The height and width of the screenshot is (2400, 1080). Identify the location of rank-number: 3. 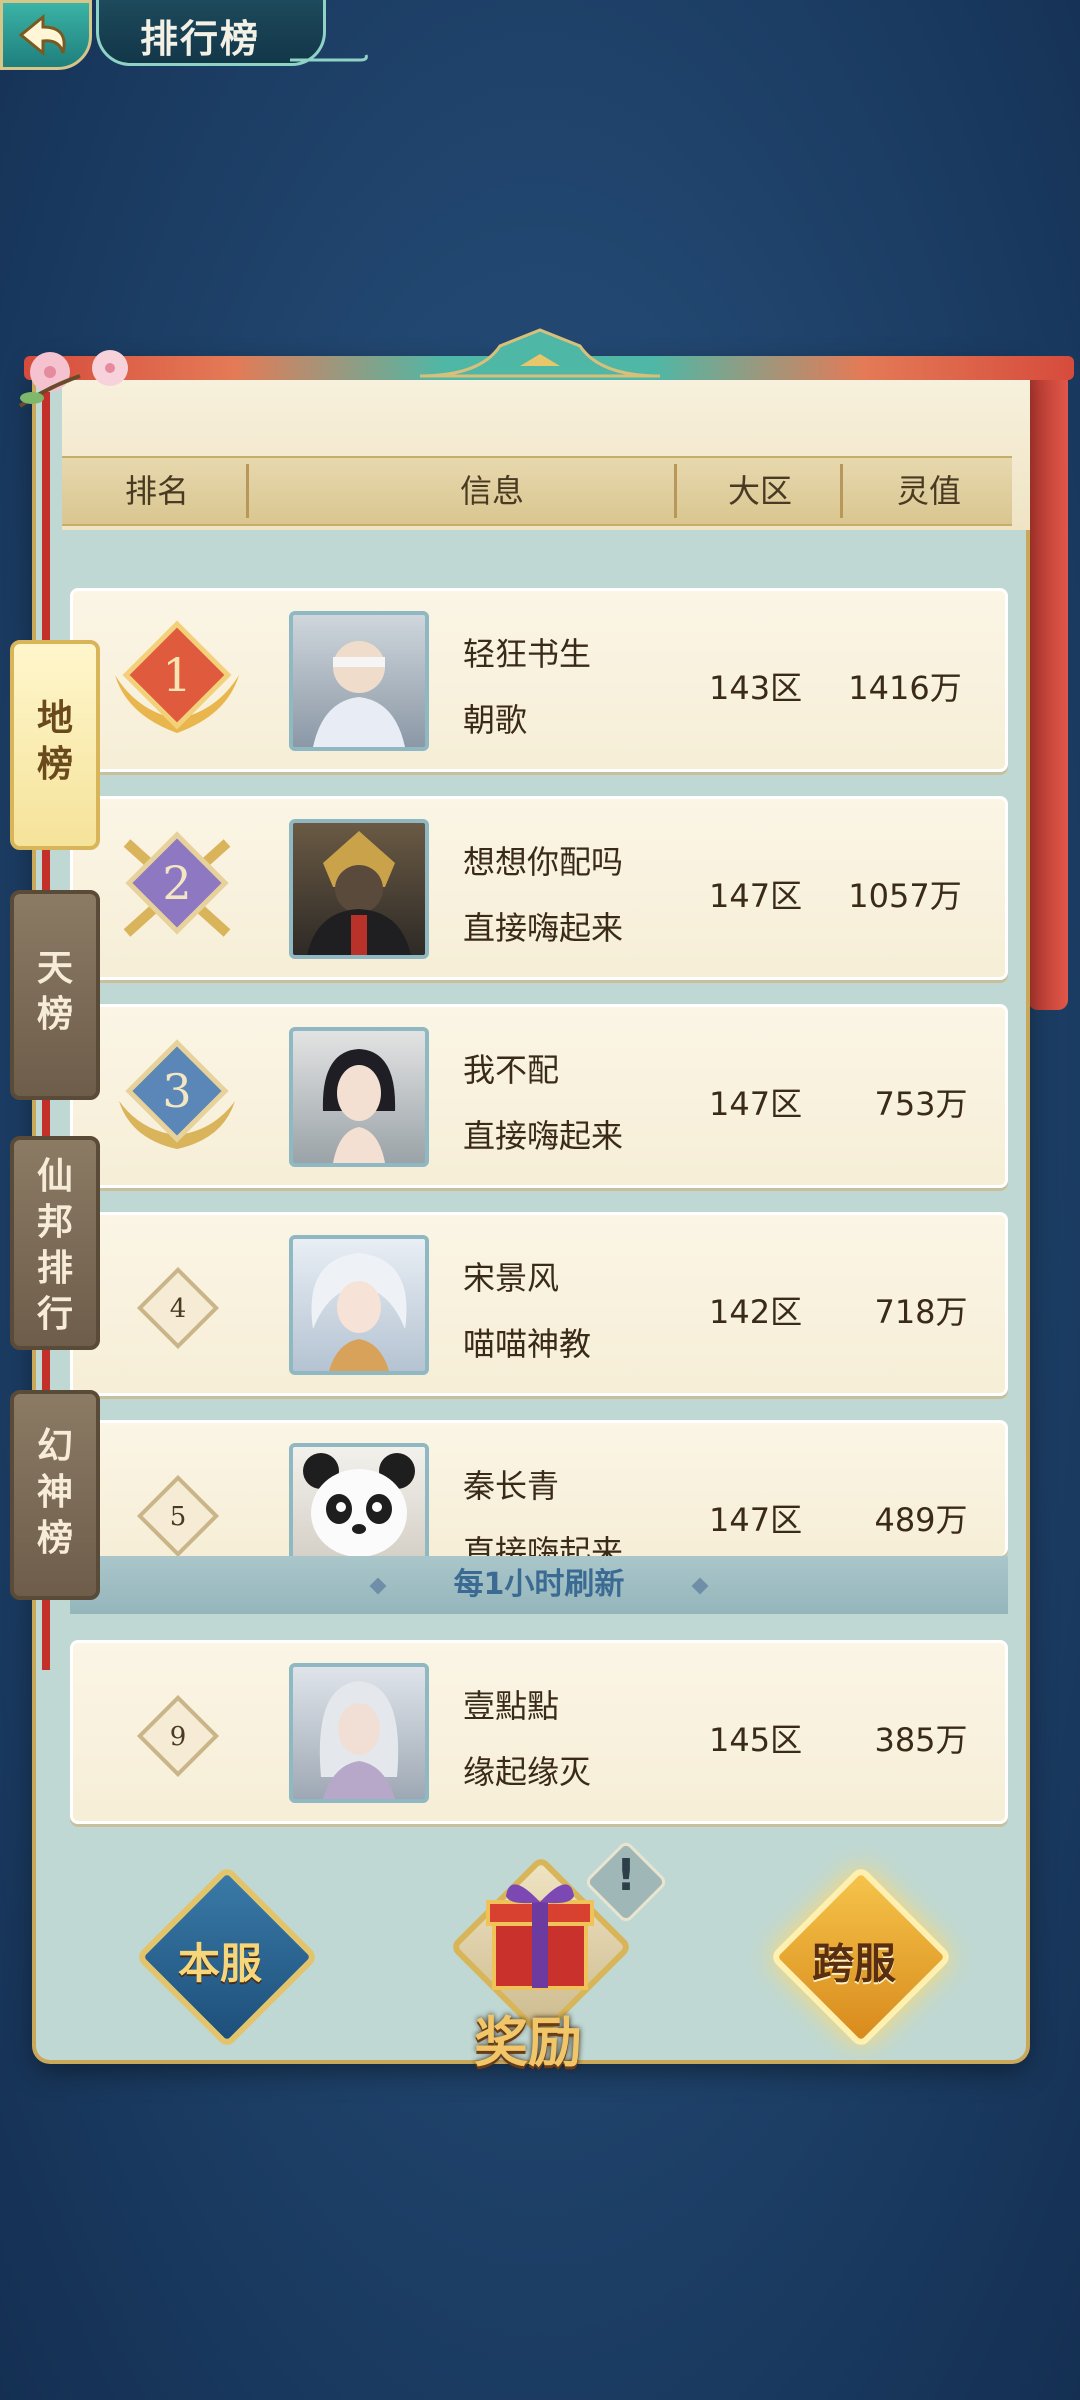
(176, 1091).